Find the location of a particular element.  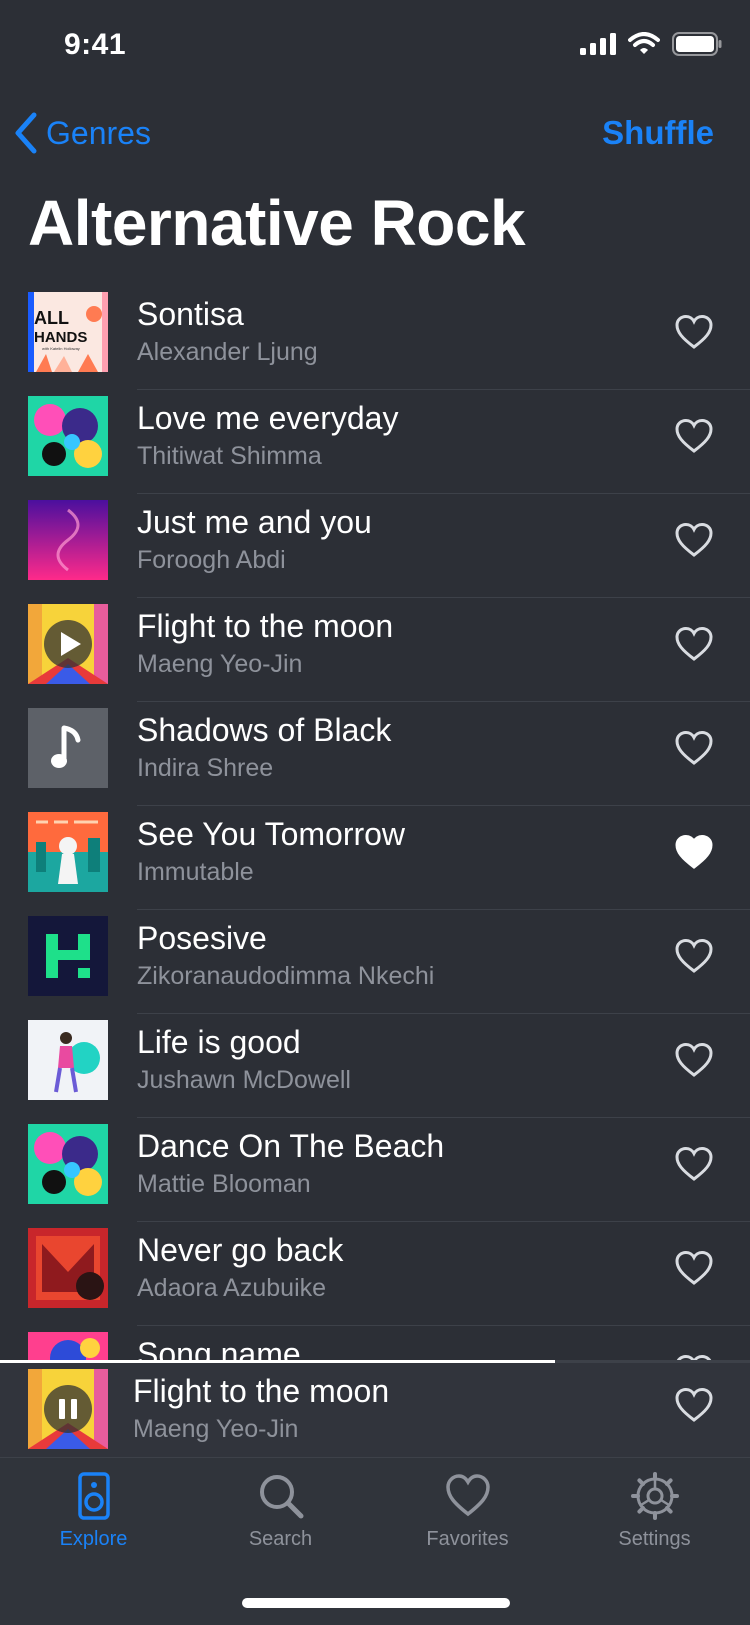

tab-label: Favorites is located at coordinates (467, 1539).